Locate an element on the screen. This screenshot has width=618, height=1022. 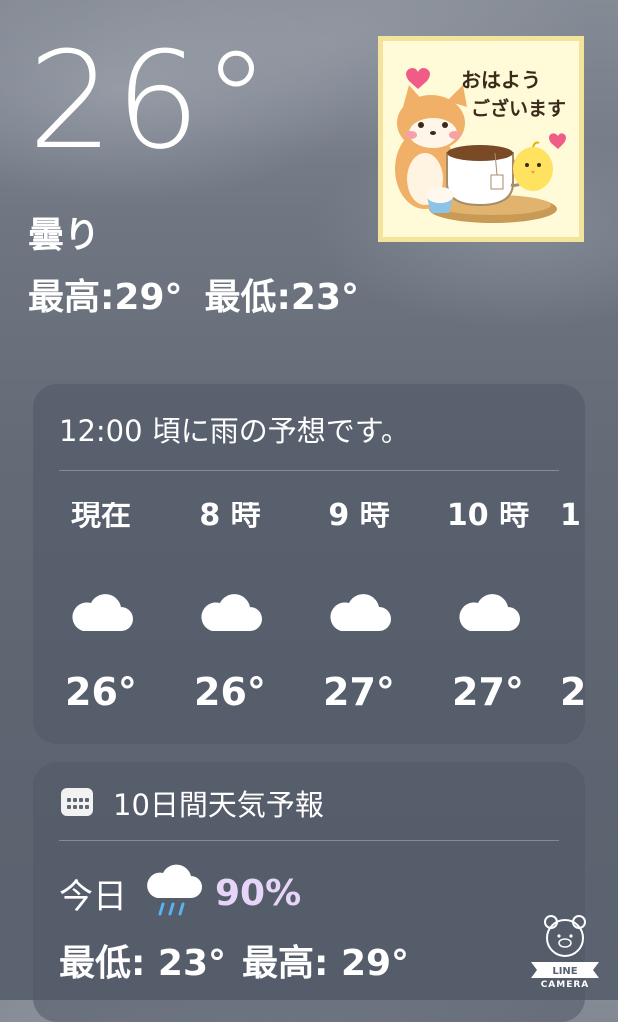
hour-label: 10 時 is located at coordinates (488, 517).